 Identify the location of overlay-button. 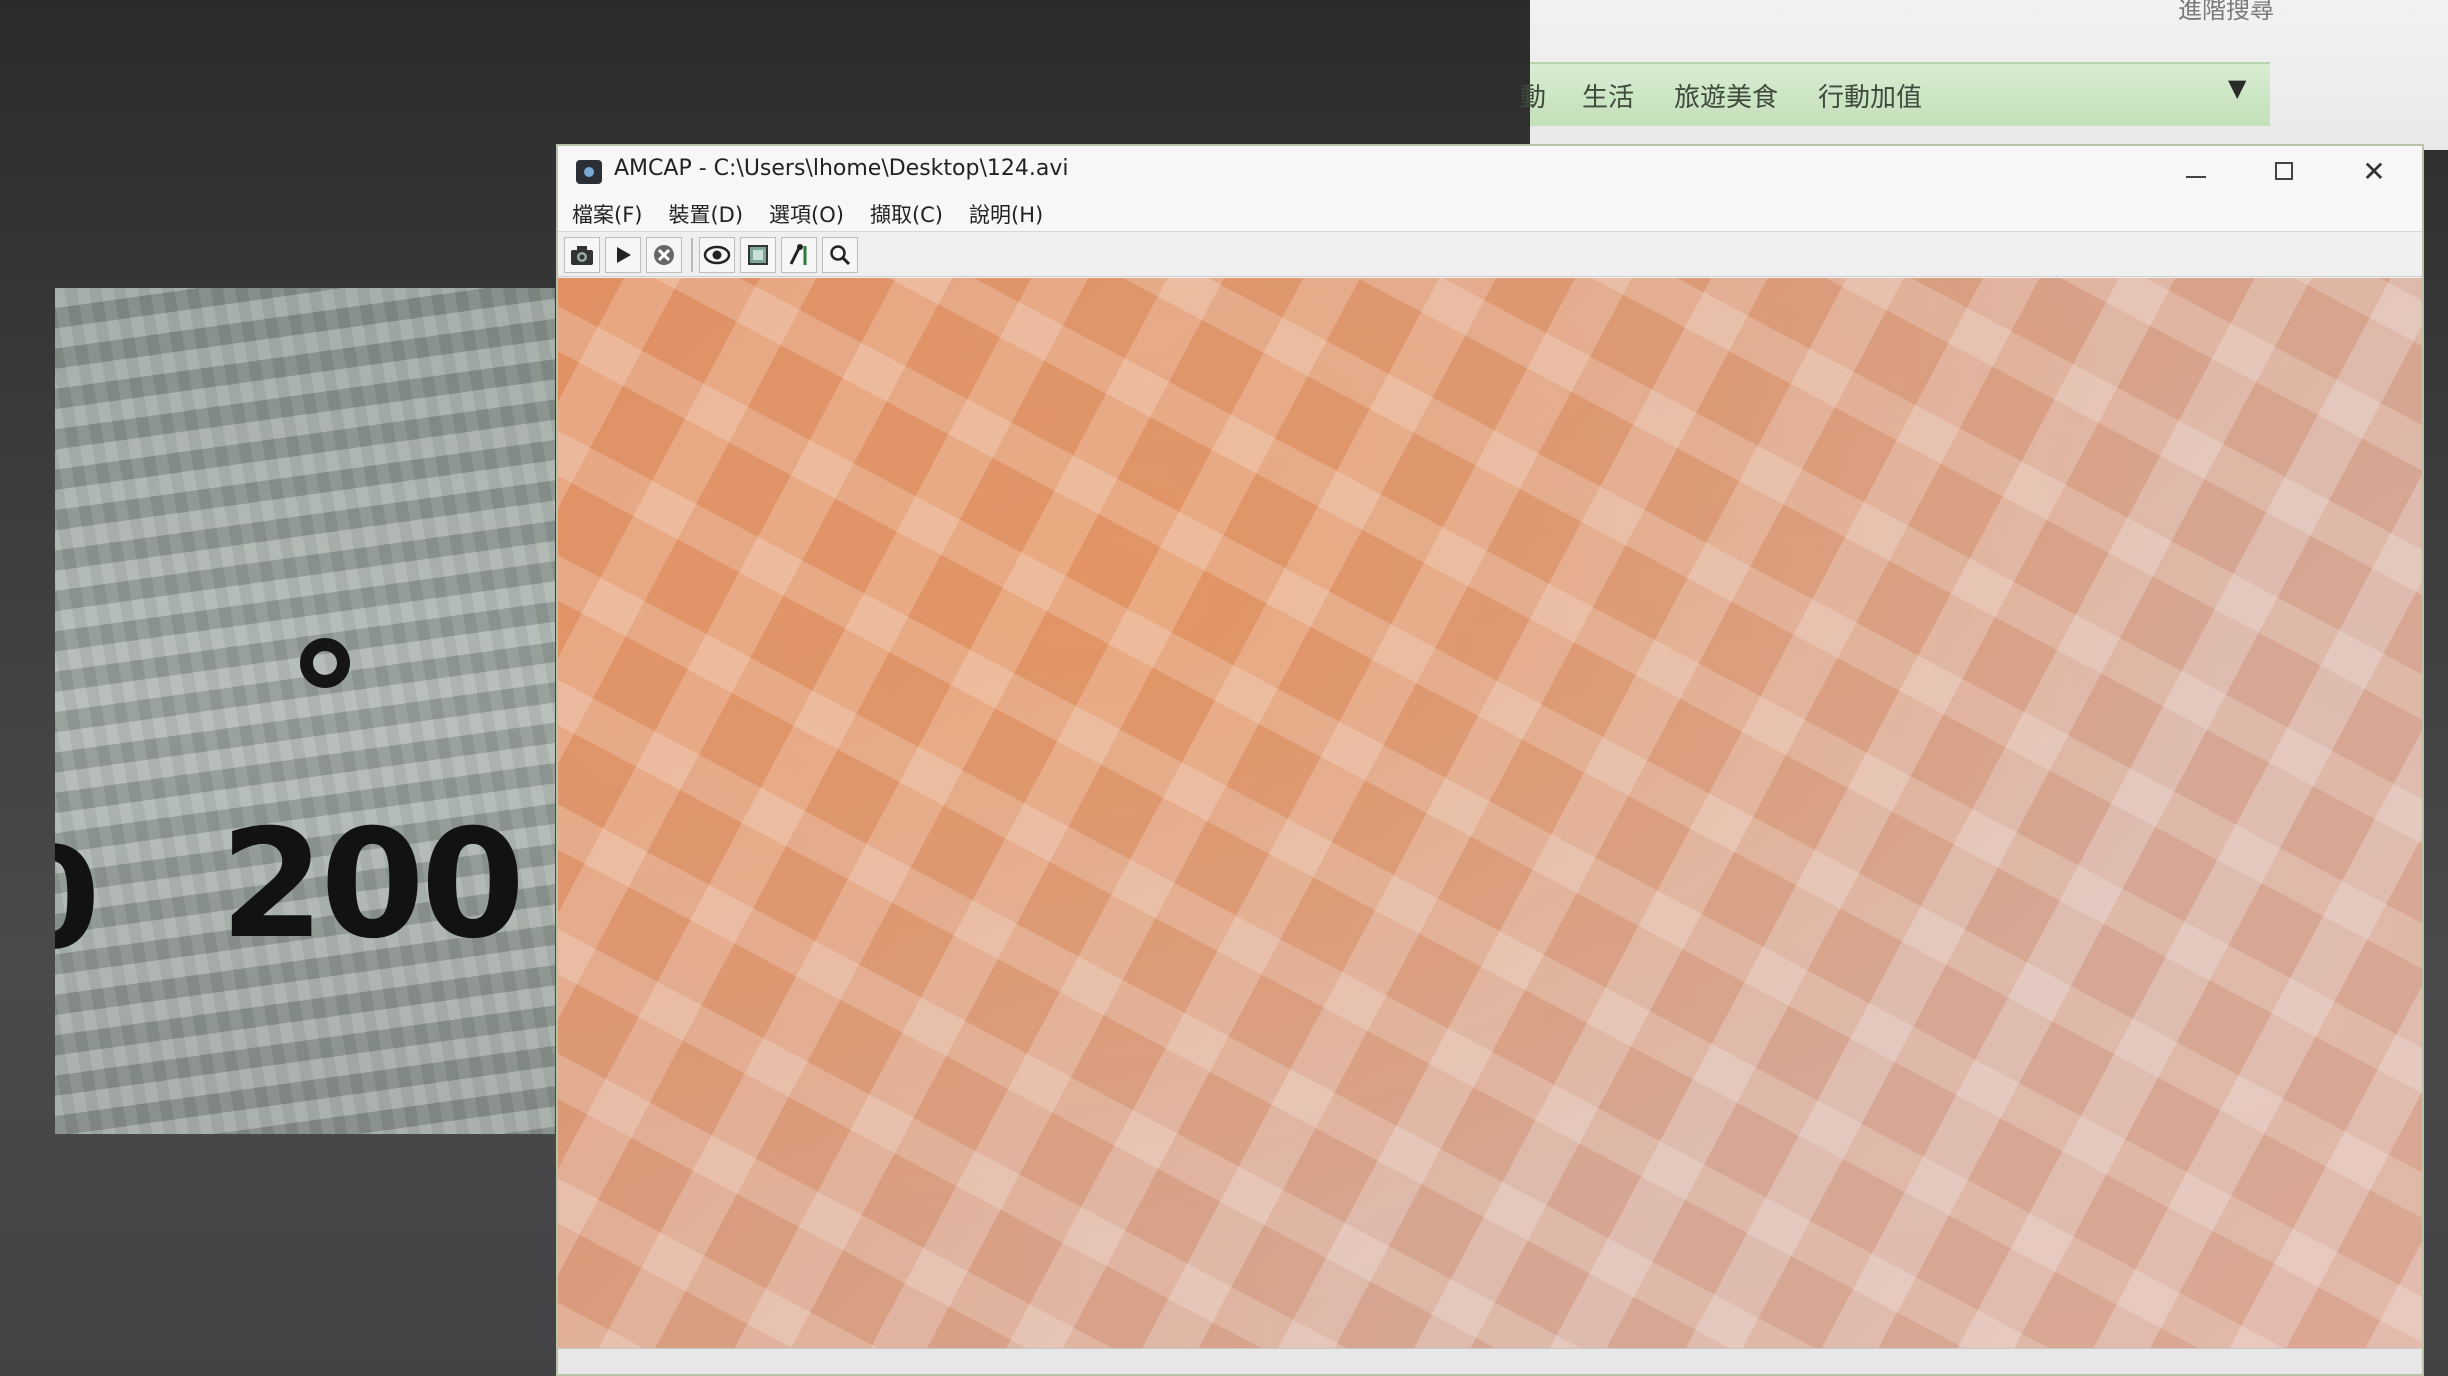
(758, 254).